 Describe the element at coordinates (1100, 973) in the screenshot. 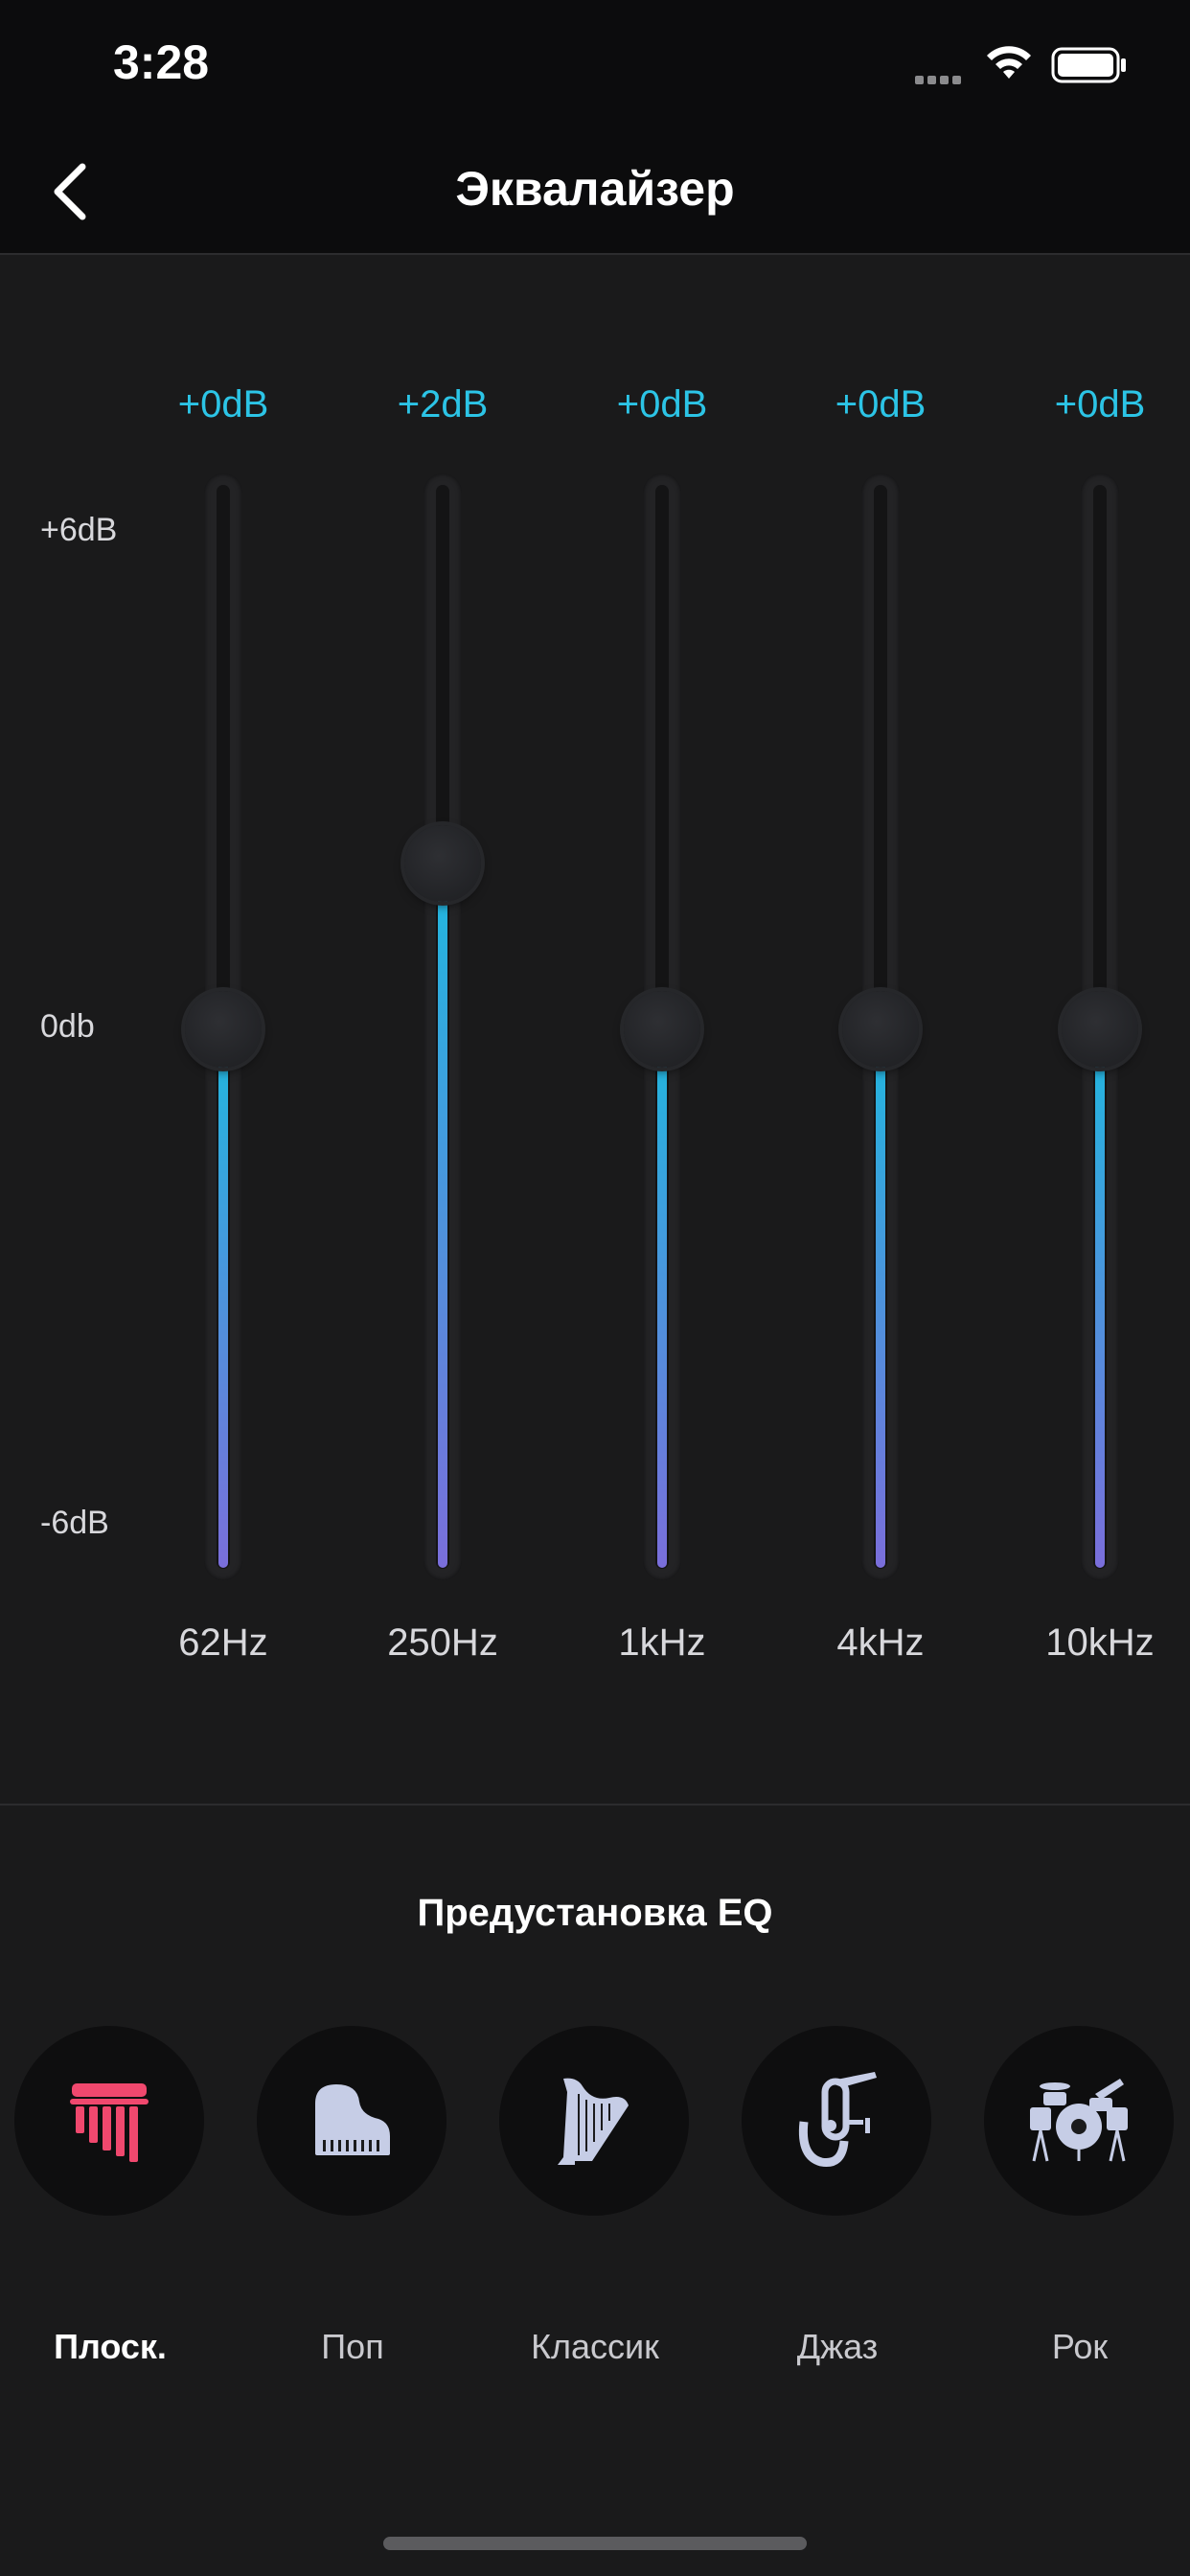

I see `band-10khz: +0dB 10kHz` at that location.